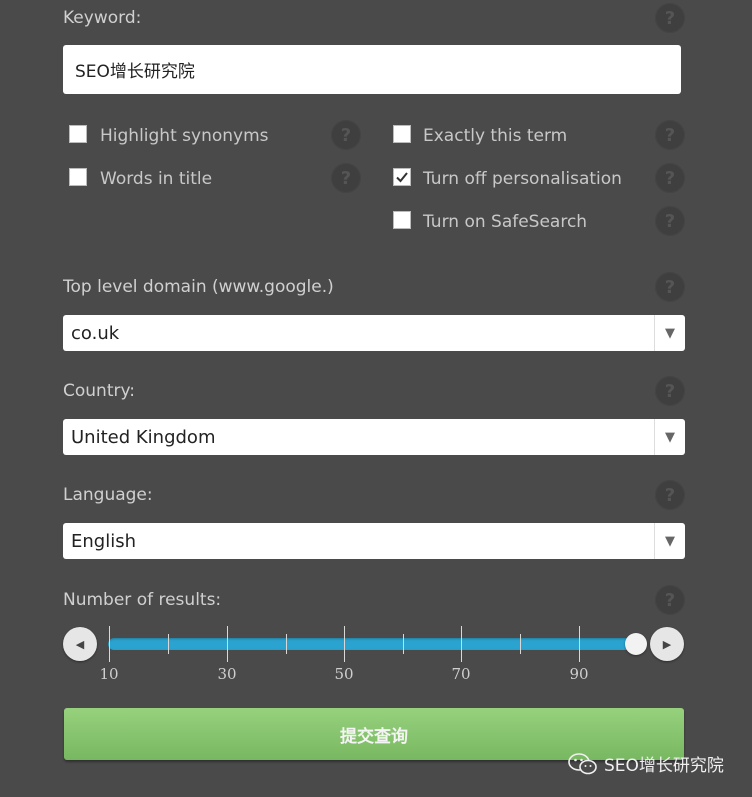 The height and width of the screenshot is (797, 752). I want to click on slider-increase-button: ▶, so click(667, 644).